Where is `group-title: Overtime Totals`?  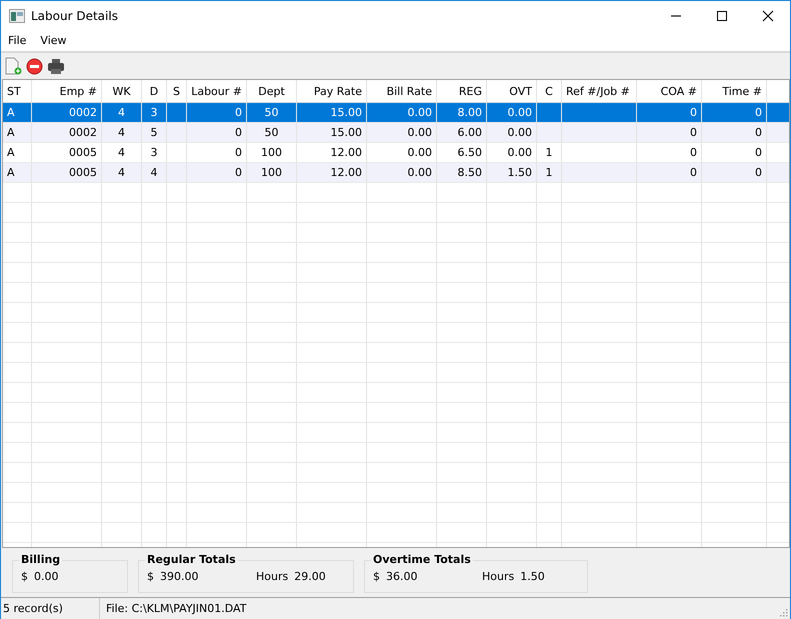 group-title: Overtime Totals is located at coordinates (422, 559).